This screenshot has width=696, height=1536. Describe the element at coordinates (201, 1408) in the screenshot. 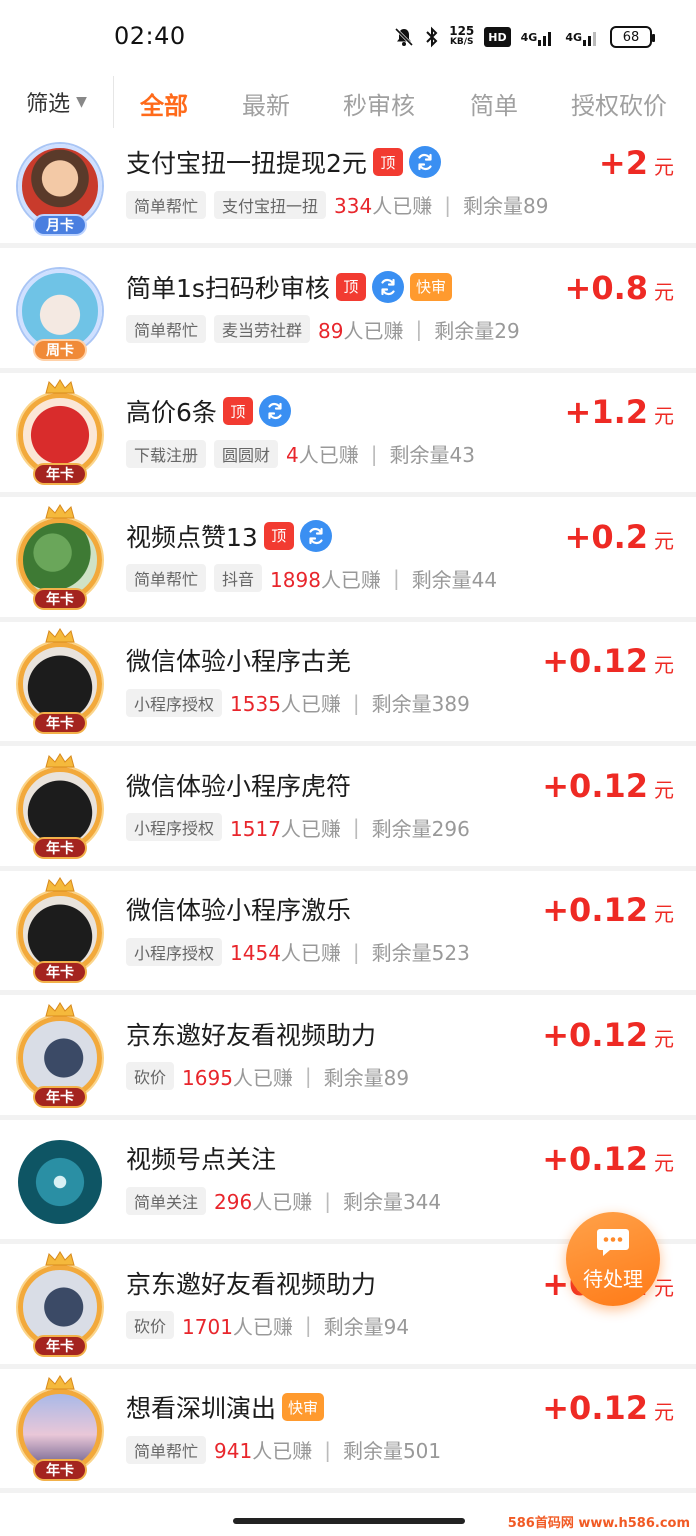

I see `task-title: 想看深圳演出` at that location.